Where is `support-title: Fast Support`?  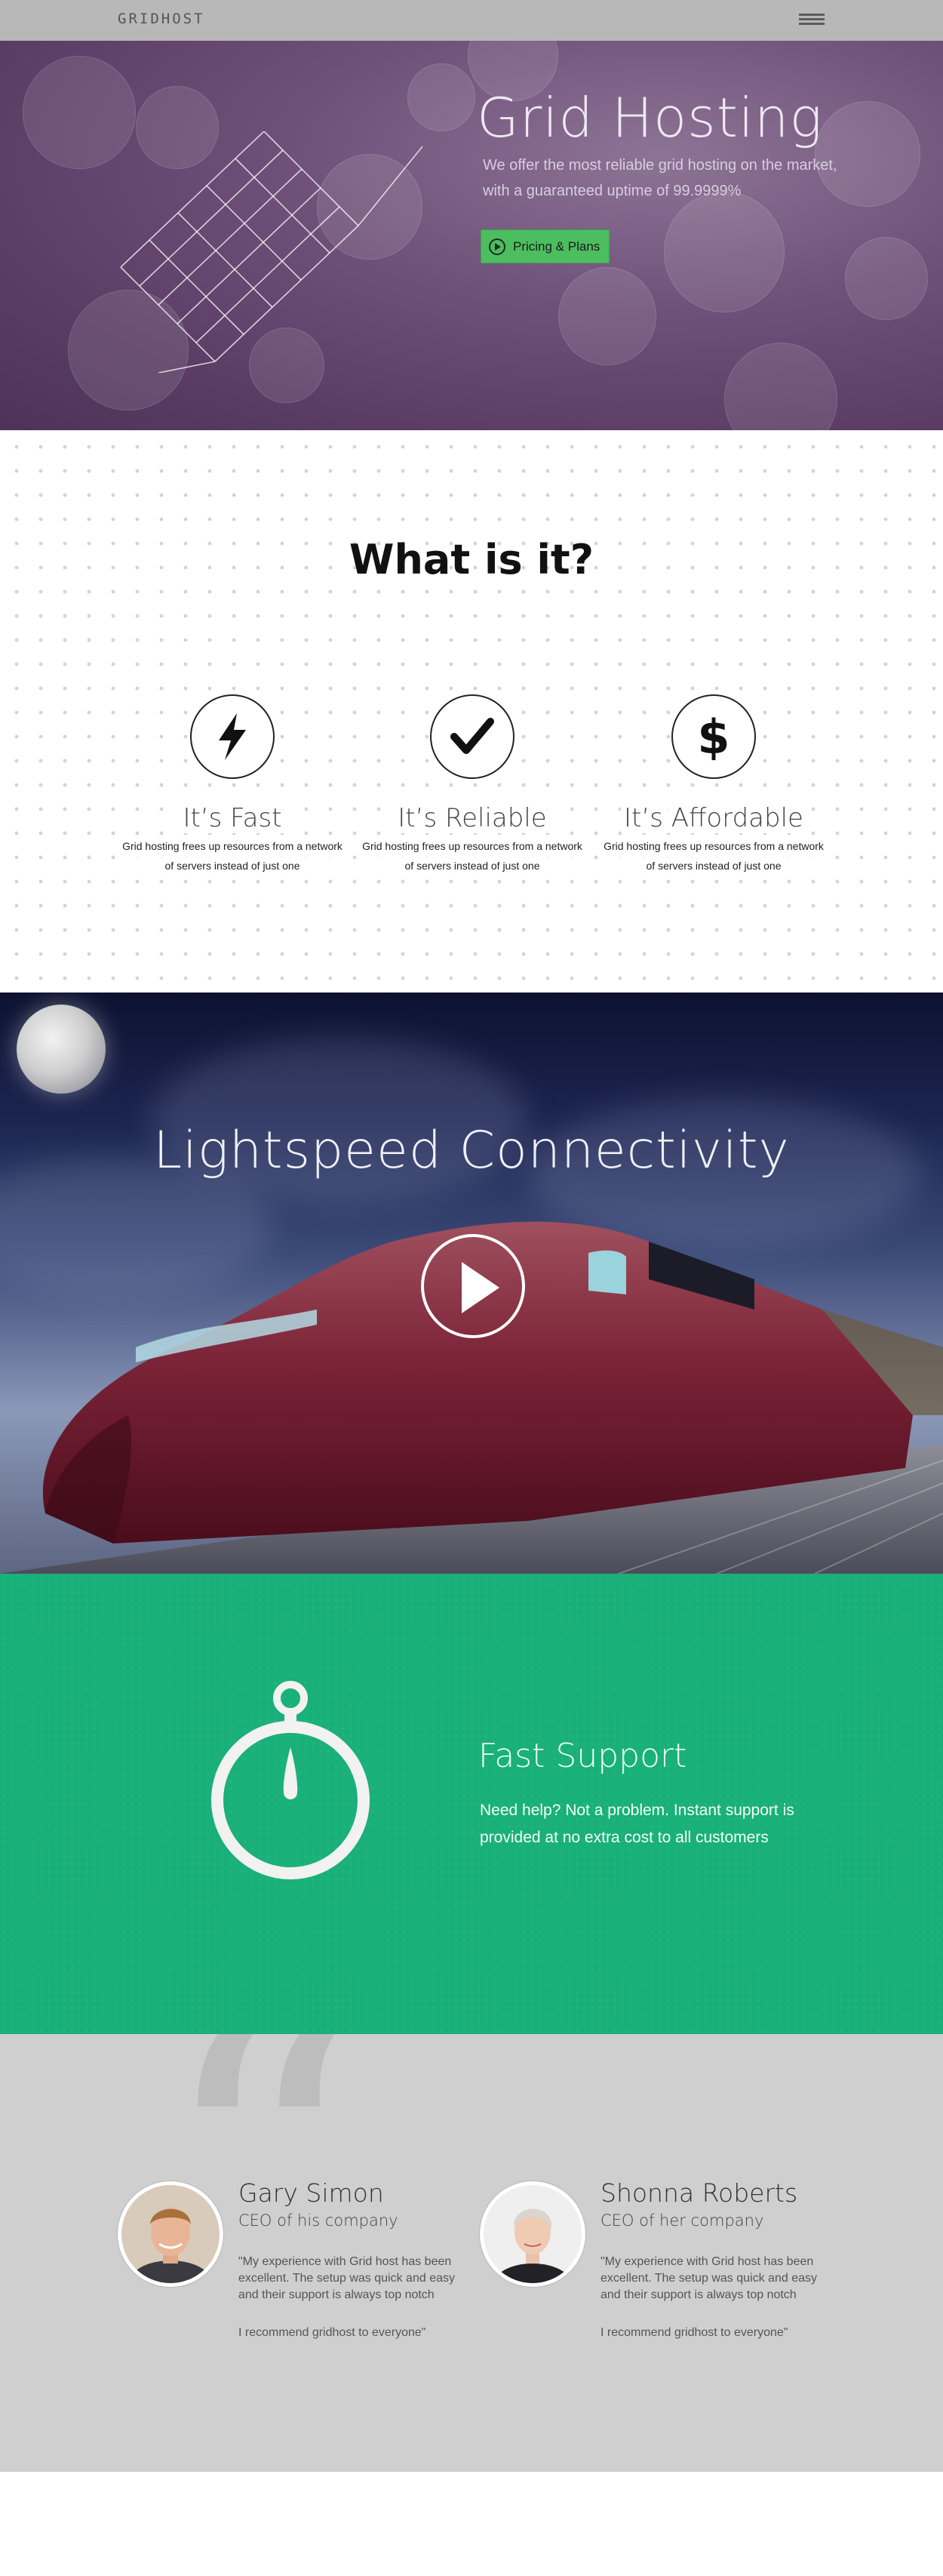
support-title: Fast Support is located at coordinates (582, 1756).